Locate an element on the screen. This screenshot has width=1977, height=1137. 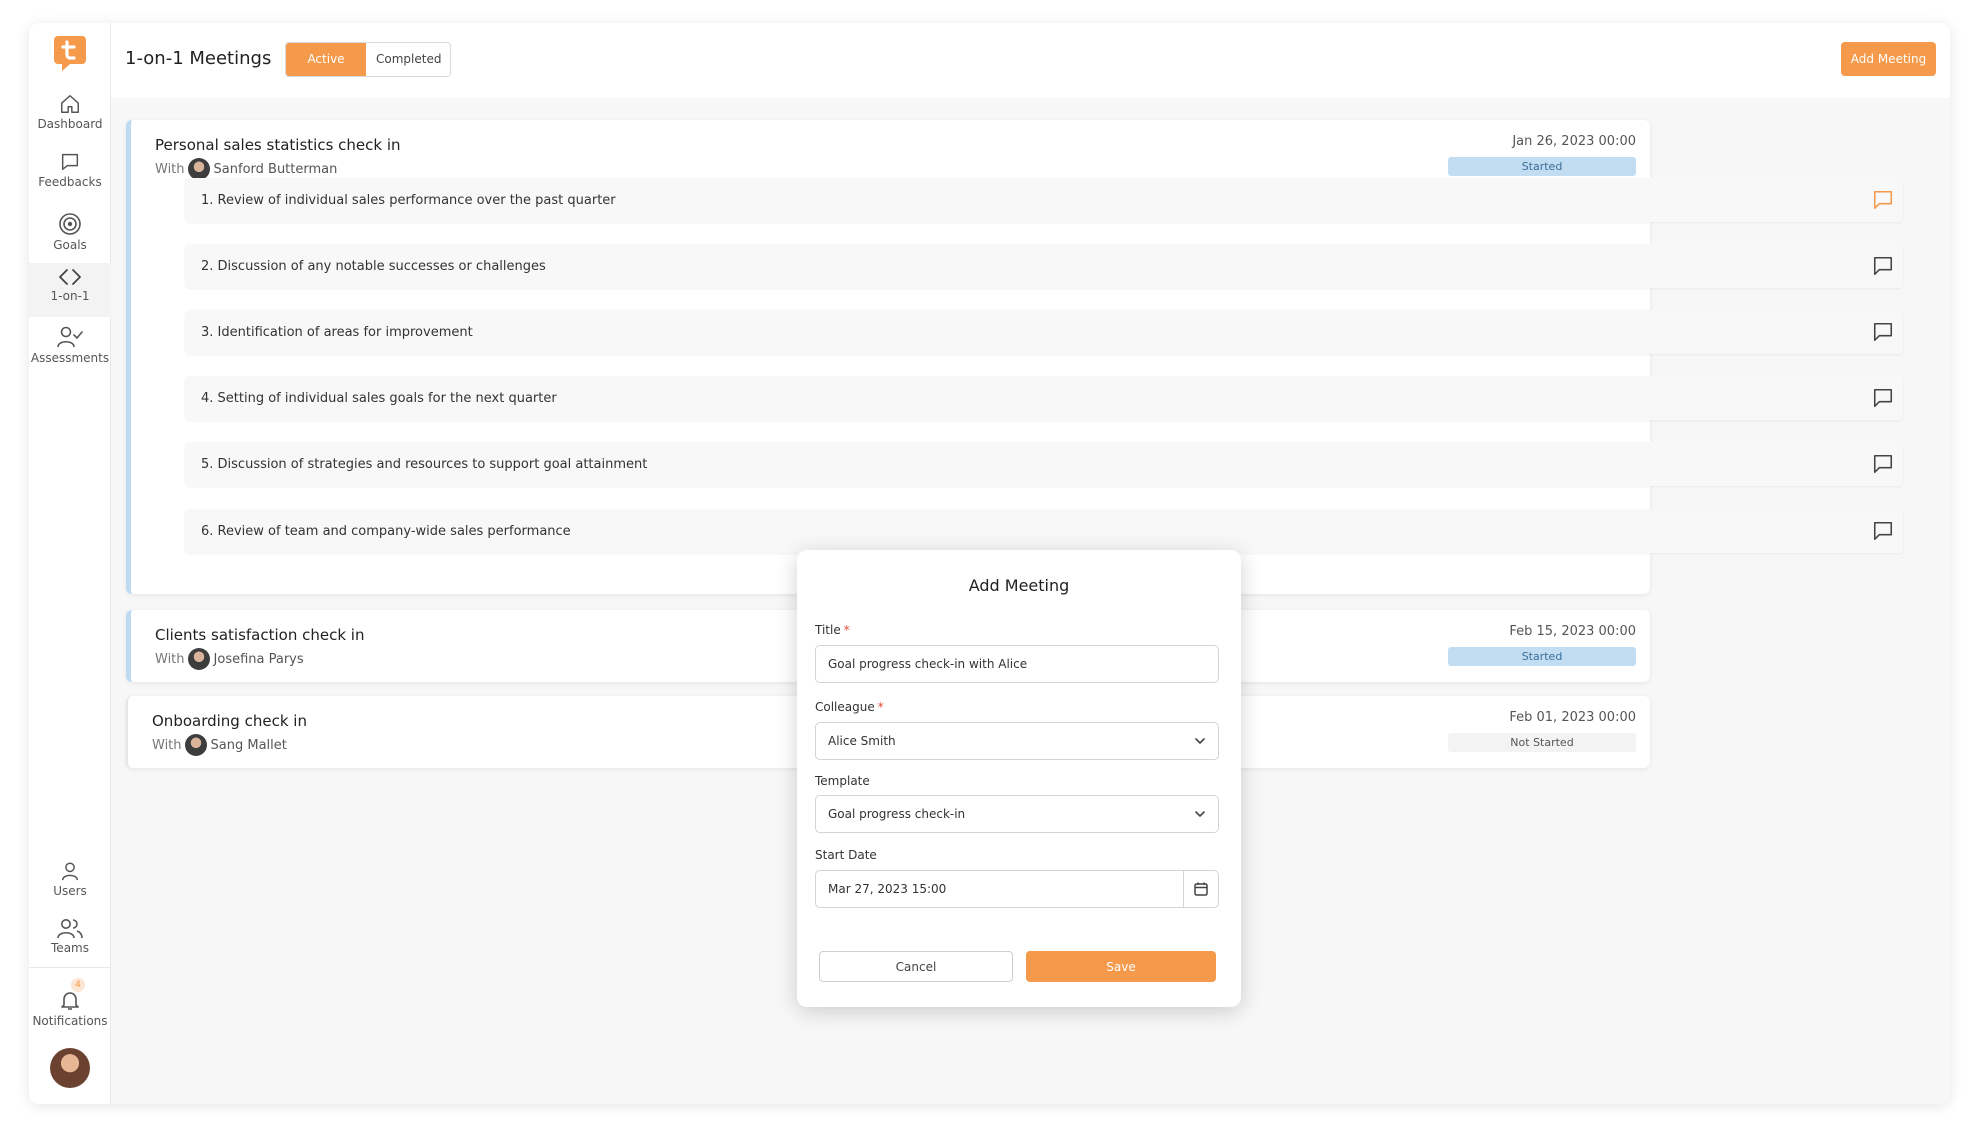
start-date-input: Mar 27, 2023 15:00 is located at coordinates (1017, 889).